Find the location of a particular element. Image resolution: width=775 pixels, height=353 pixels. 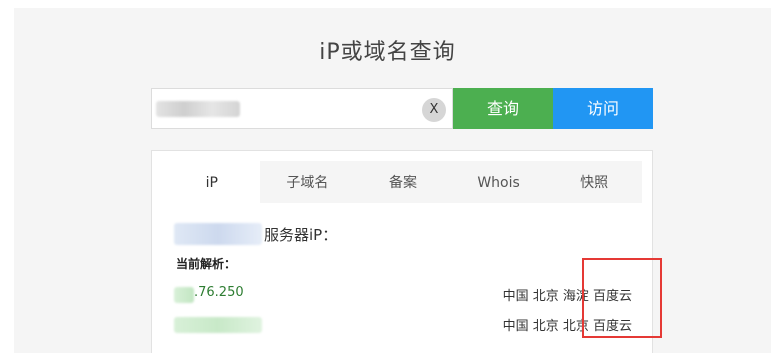

resolution-row: 中国 北京 北京 百度云 is located at coordinates (407, 324).